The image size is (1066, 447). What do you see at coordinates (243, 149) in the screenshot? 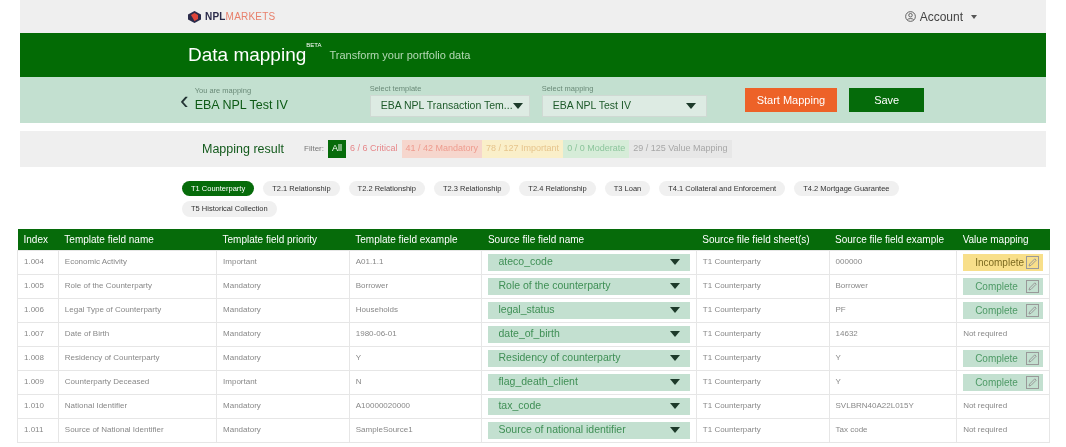
I see `section-title: Mapping result` at bounding box center [243, 149].